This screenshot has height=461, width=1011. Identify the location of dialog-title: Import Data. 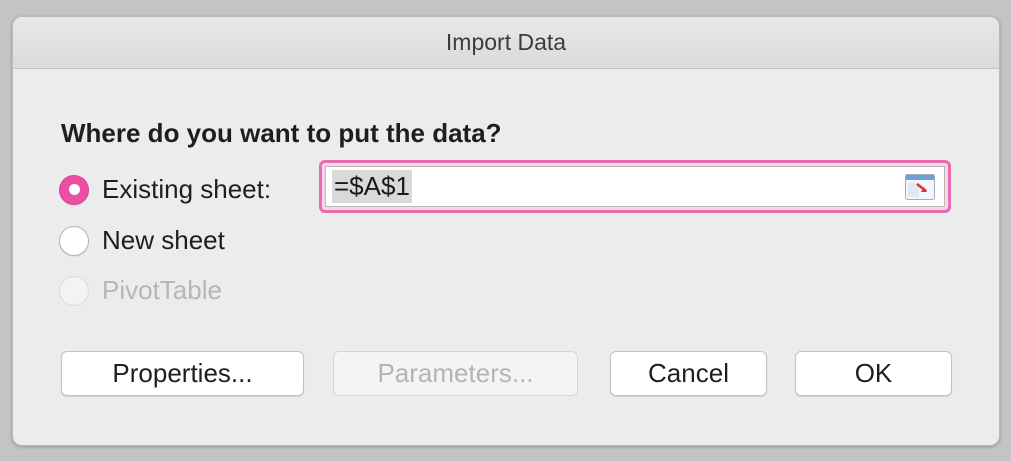
(506, 42).